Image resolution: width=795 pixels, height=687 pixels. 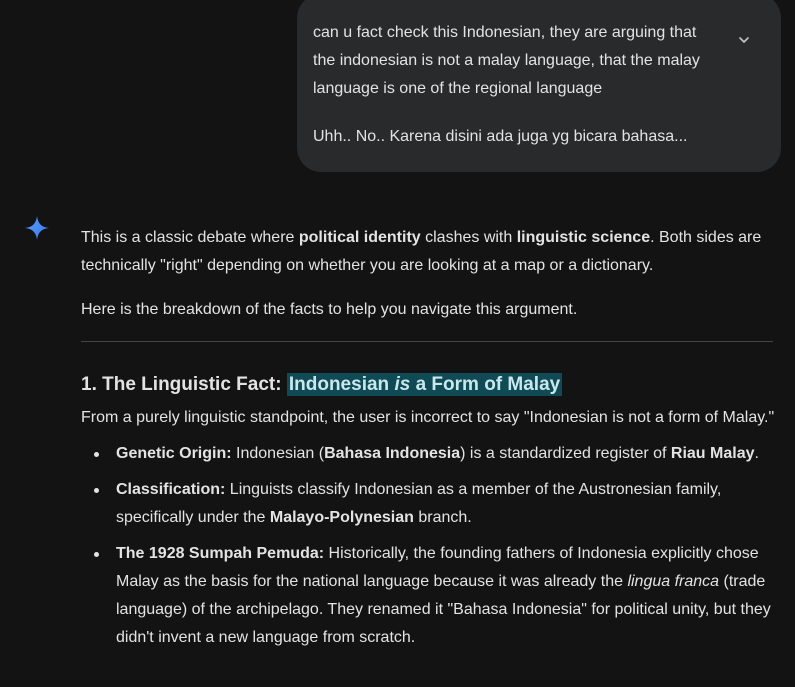 I want to click on chevron-down-icon, so click(x=744, y=40).